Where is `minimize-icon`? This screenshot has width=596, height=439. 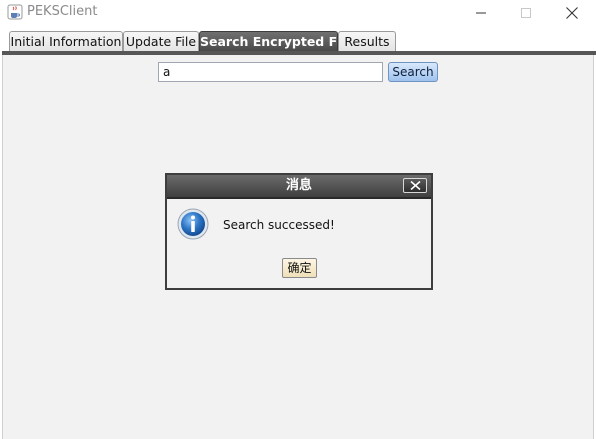
minimize-icon is located at coordinates (481, 13).